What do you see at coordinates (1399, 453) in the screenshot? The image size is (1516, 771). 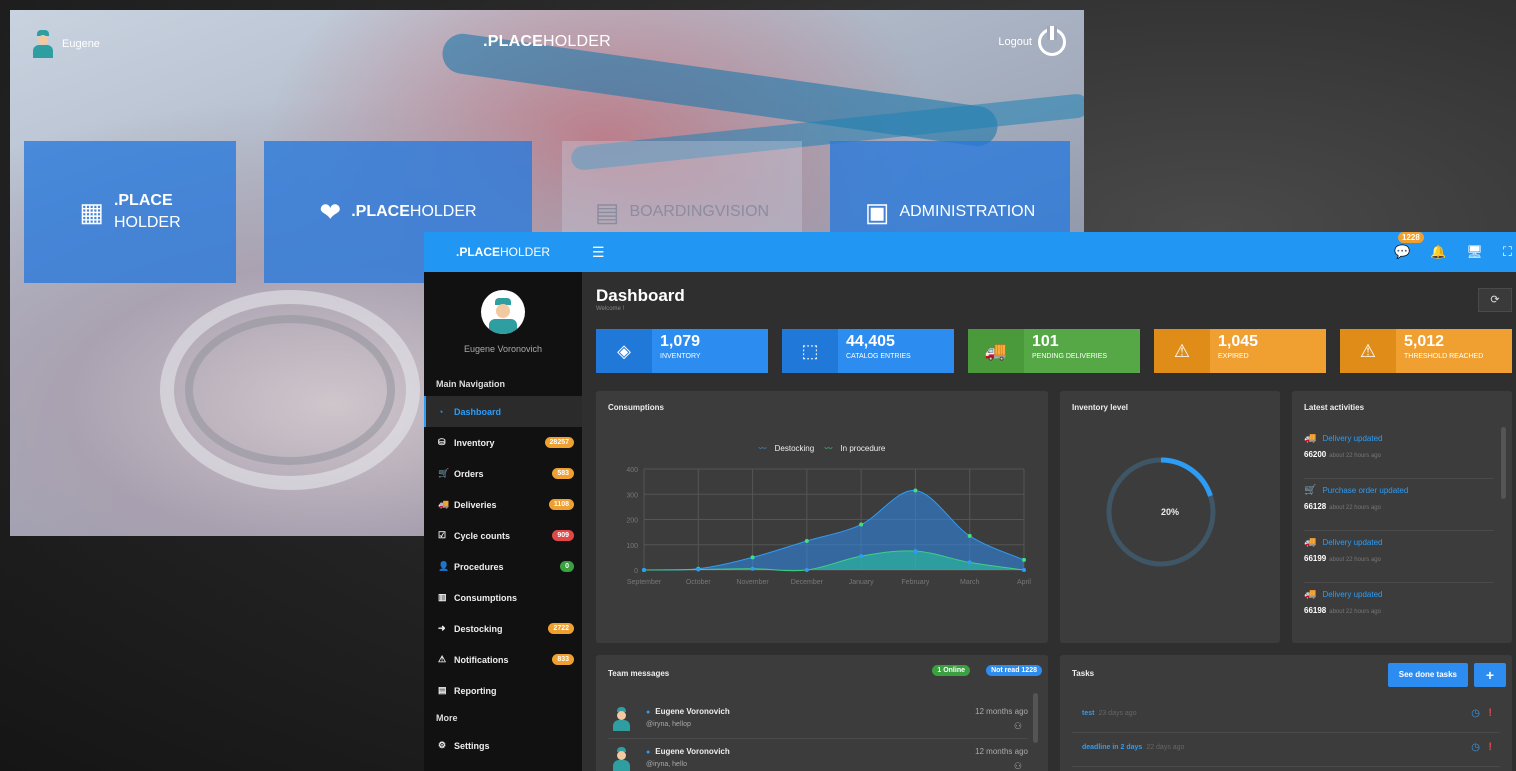 I see `activity-item: 🚚 Delivery updated 66200 about 22 hours ago` at bounding box center [1399, 453].